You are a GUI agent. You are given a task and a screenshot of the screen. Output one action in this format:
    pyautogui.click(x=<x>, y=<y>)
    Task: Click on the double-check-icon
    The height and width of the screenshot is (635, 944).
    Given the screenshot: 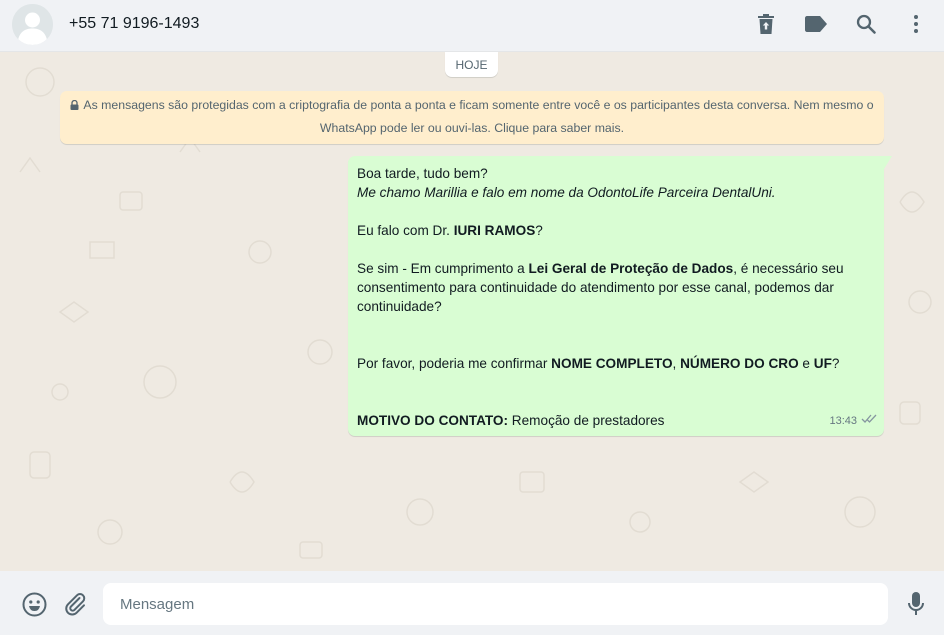 What is the action you would take?
    pyautogui.click(x=869, y=421)
    